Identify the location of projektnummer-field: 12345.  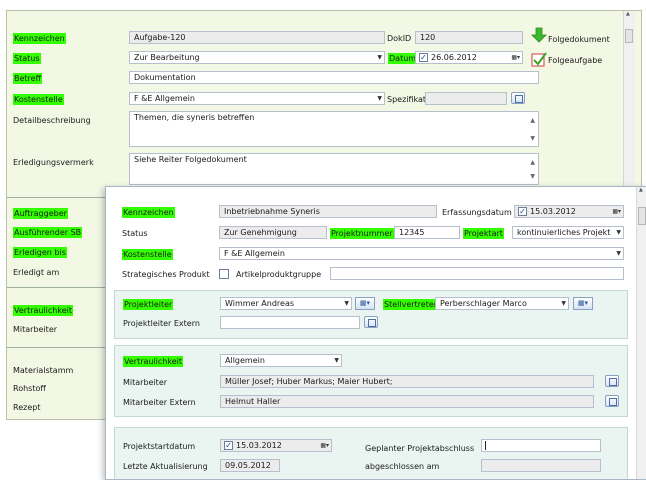
(427, 232).